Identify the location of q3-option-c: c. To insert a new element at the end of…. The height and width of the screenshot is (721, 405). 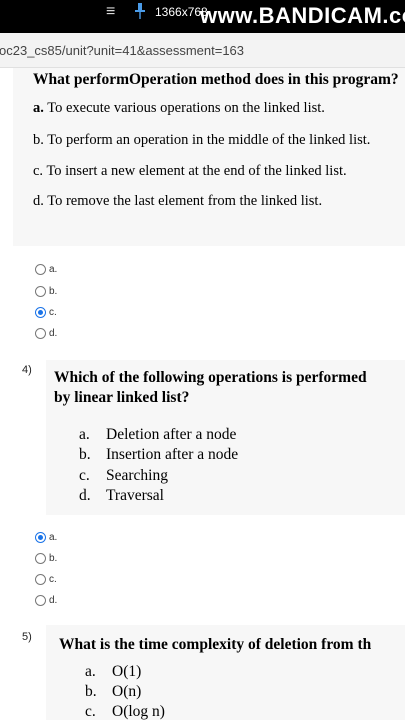
(190, 171).